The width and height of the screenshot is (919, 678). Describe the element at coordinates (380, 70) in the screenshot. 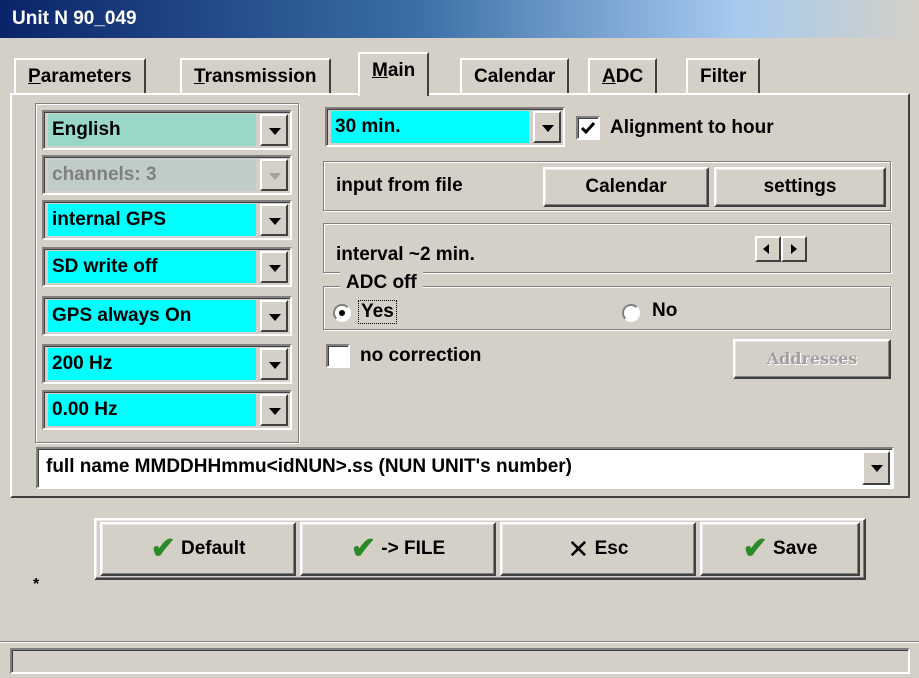

I see `tab-hotkey: M` at that location.